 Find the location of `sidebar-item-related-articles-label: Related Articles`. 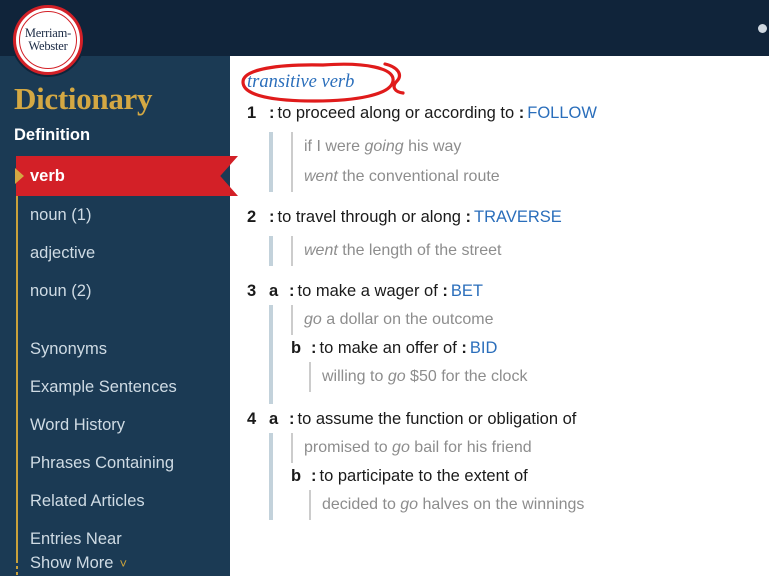

sidebar-item-related-articles-label: Related Articles is located at coordinates (87, 500).